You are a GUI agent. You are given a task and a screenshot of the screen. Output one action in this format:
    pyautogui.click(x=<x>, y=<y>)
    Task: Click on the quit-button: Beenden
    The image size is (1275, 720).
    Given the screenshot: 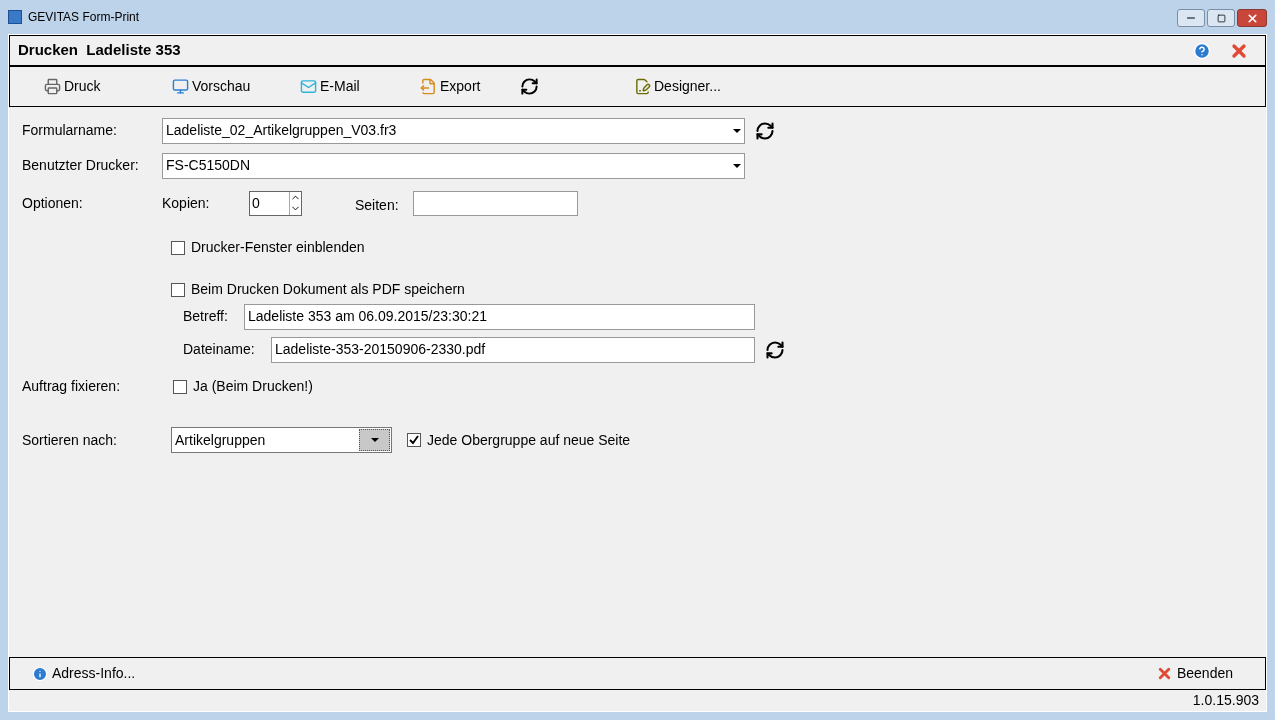 What is the action you would take?
    pyautogui.click(x=1194, y=673)
    